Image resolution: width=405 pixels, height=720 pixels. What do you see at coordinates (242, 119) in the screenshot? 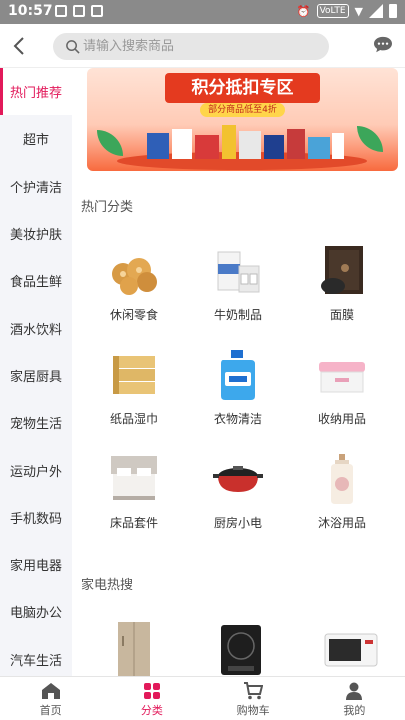
I see `points-banner: 积分抵扣专区 部分商品低至4折` at bounding box center [242, 119].